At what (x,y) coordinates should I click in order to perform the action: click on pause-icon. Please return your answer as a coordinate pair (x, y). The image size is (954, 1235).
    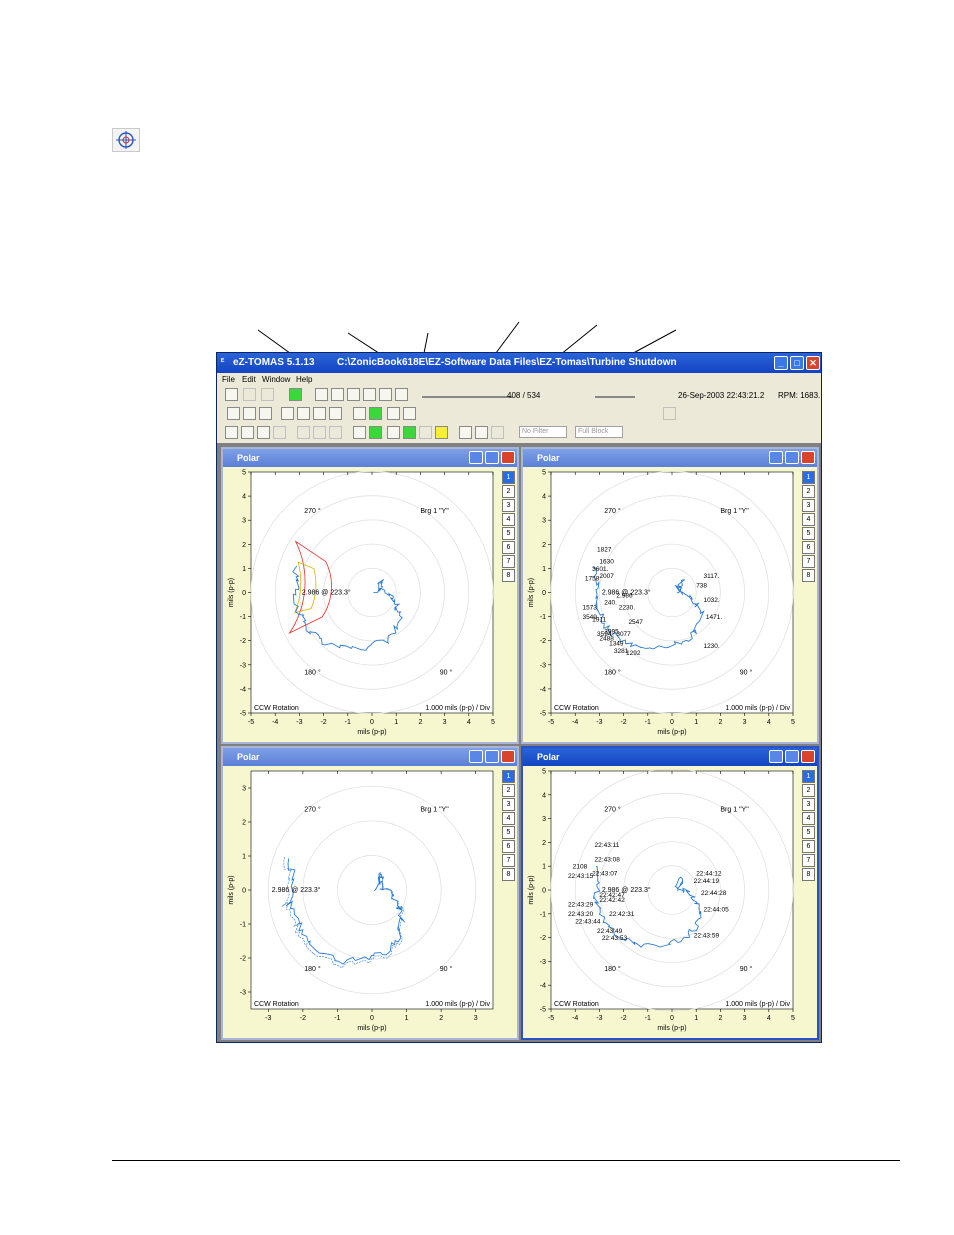
    Looking at the image, I should click on (249, 394).